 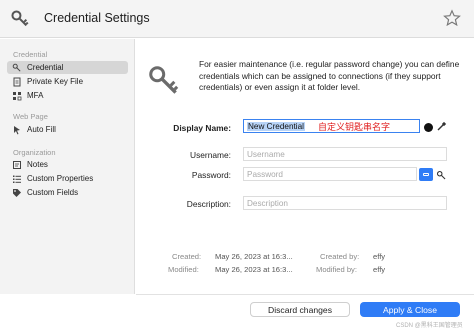 What do you see at coordinates (30, 54) in the screenshot?
I see `sidebar-section-credential: Credential` at bounding box center [30, 54].